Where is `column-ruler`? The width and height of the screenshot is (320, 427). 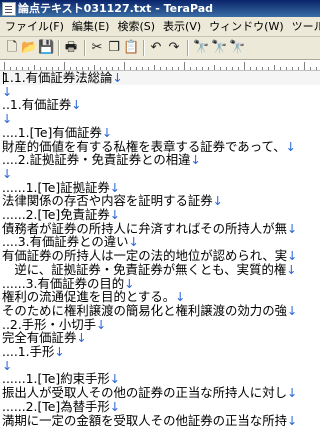 column-ruler is located at coordinates (160, 65).